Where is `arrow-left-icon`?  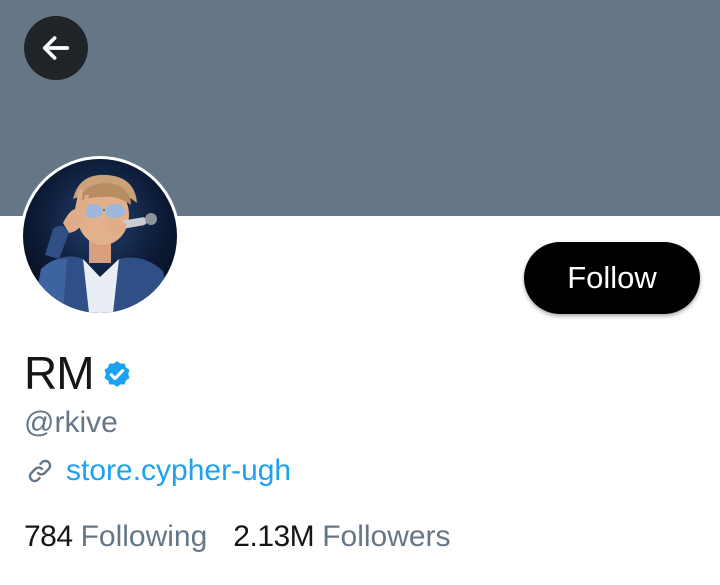 arrow-left-icon is located at coordinates (56, 48).